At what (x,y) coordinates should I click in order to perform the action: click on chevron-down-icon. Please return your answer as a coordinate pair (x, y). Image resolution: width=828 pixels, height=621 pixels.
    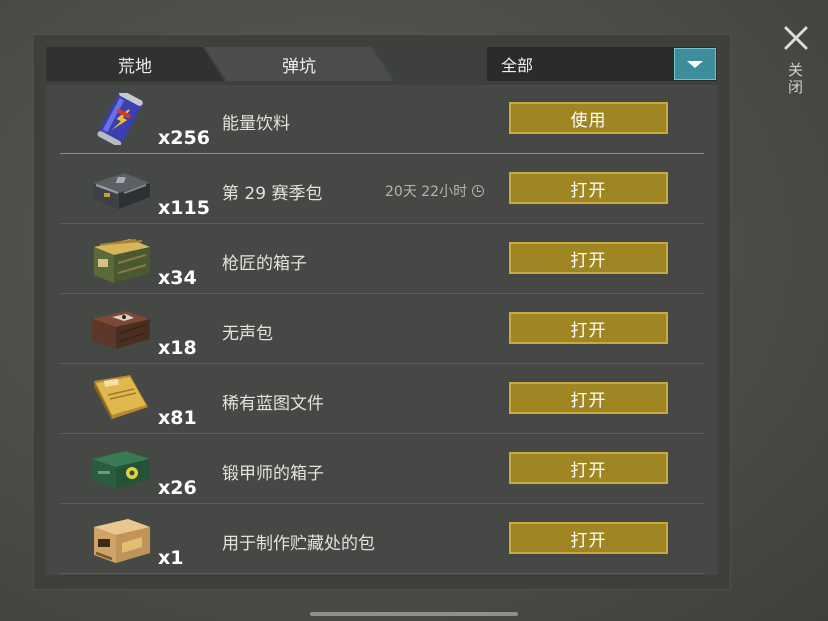
    Looking at the image, I should click on (695, 64).